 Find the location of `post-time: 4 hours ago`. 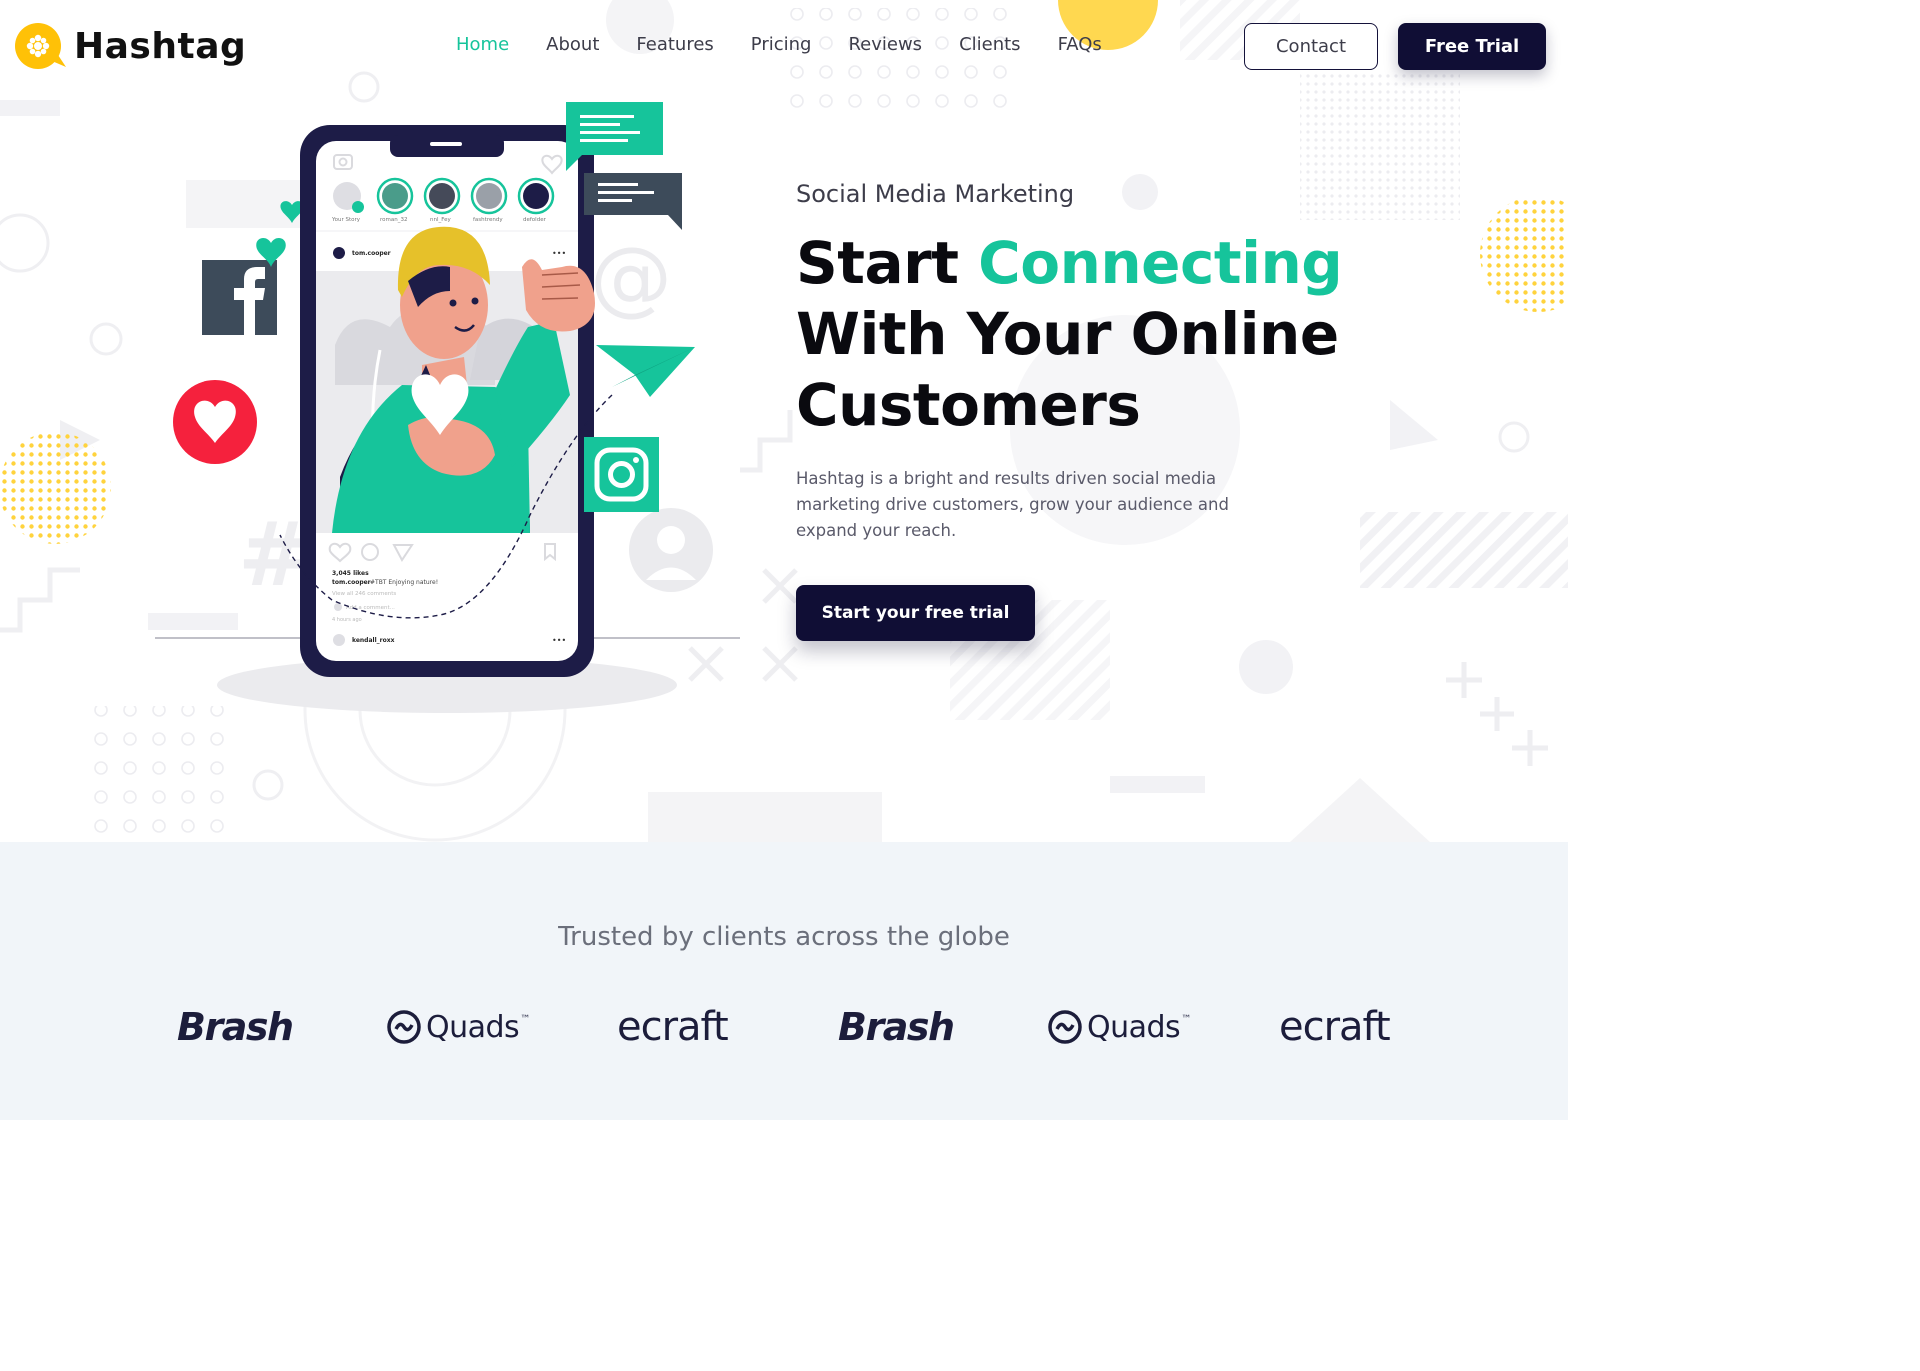

post-time: 4 hours ago is located at coordinates (347, 620).